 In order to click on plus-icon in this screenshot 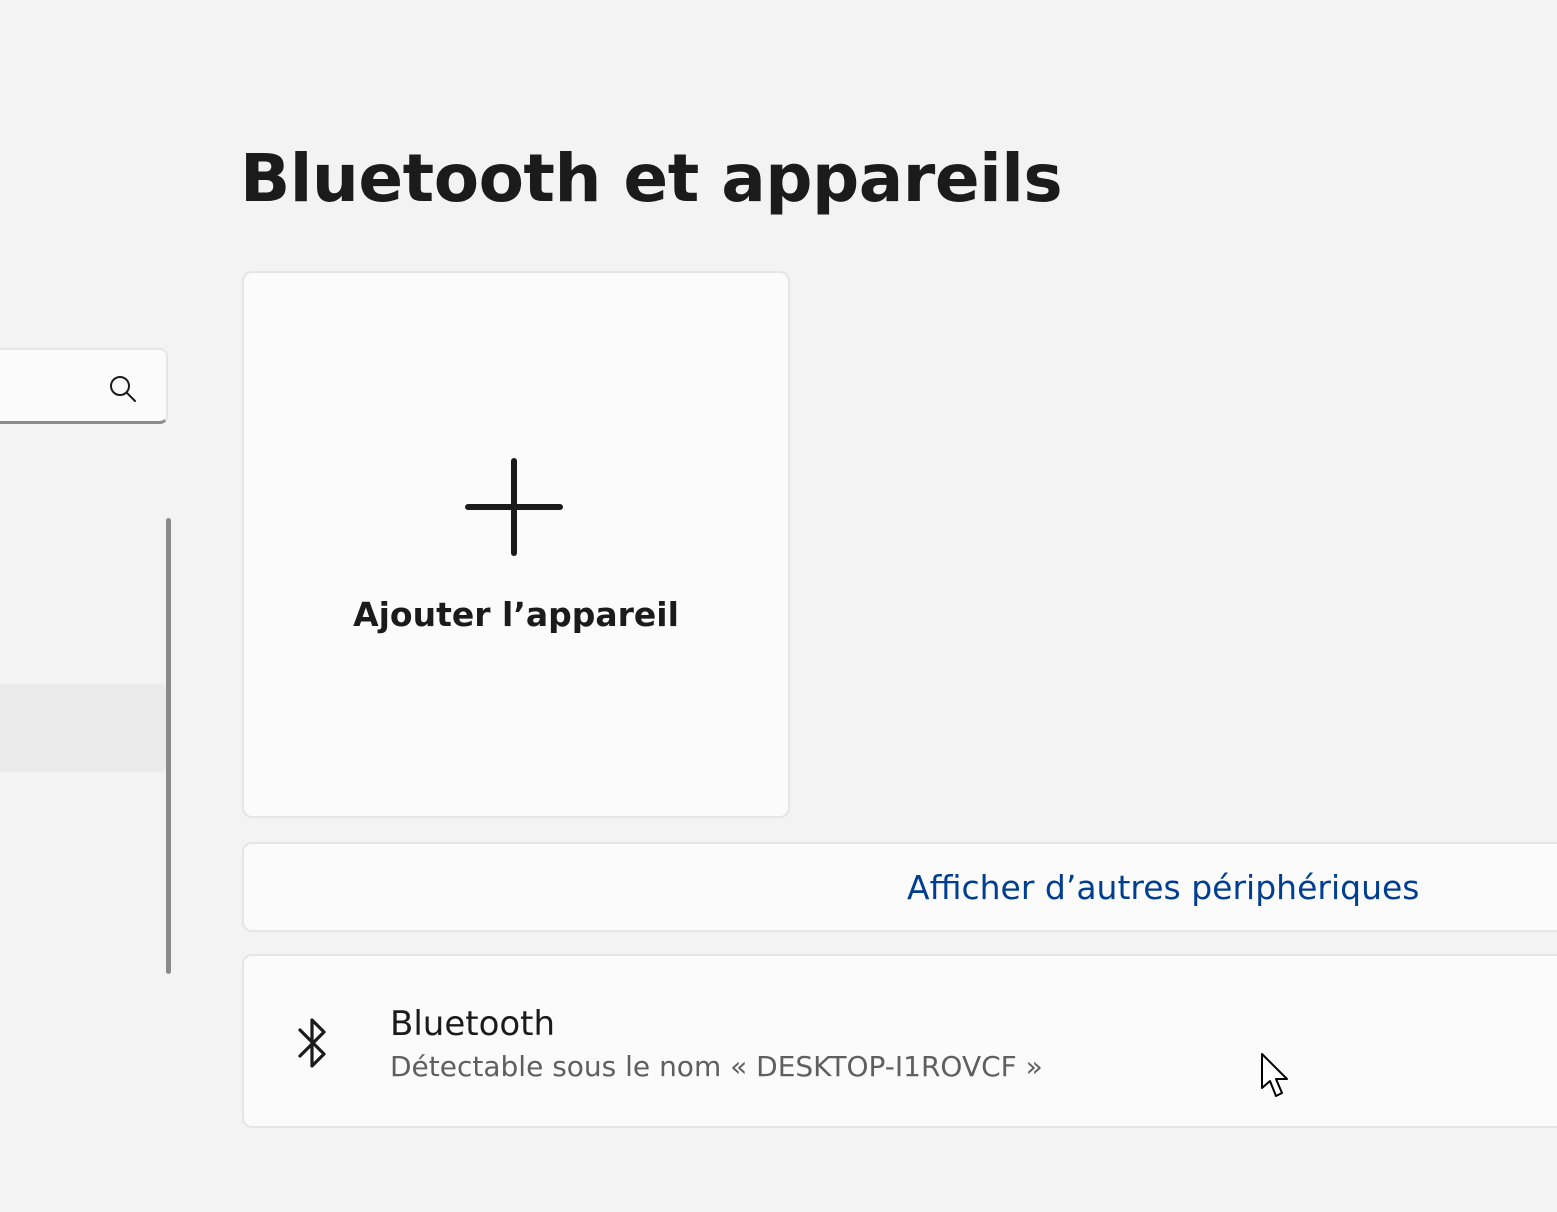, I will do `click(514, 507)`.